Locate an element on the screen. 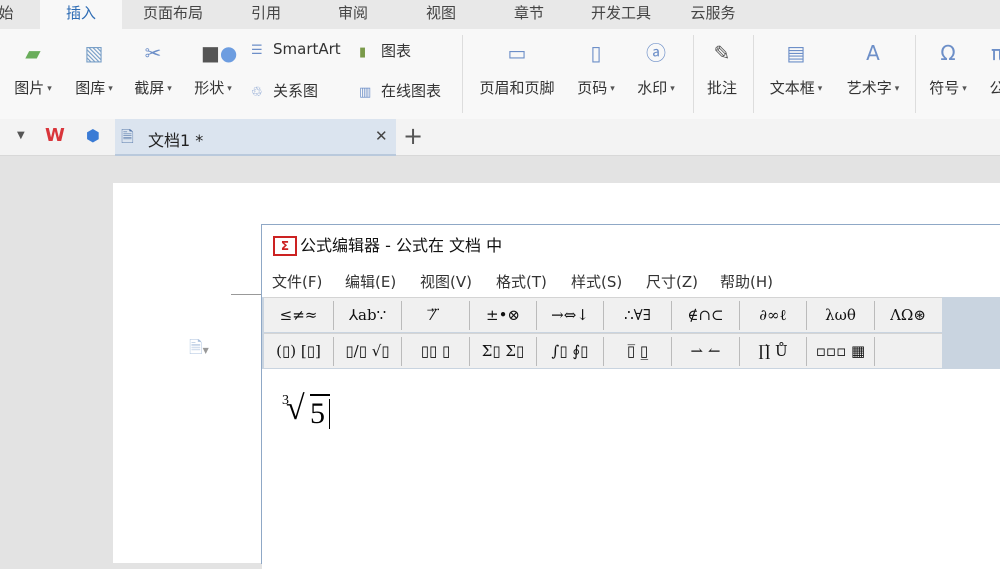 The image size is (1000, 569). label: 页码 is located at coordinates (592, 88).